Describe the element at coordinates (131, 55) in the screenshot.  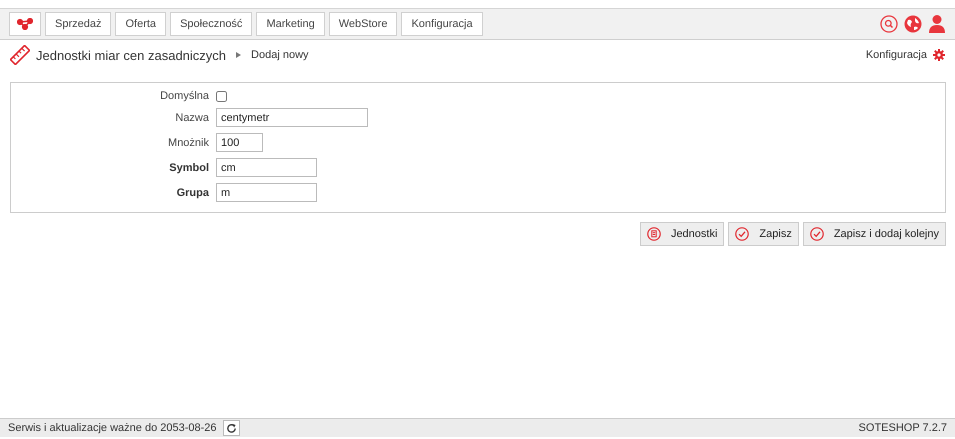
I see `page-title: Jednostki miar cen zasadniczych` at that location.